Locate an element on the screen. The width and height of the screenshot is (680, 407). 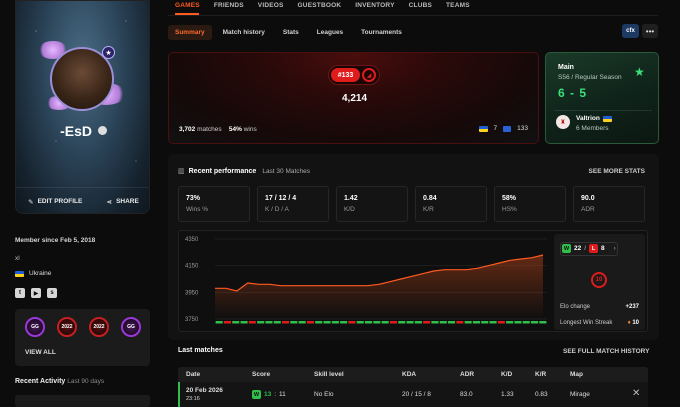
match-time: 23:16 is located at coordinates (193, 399).